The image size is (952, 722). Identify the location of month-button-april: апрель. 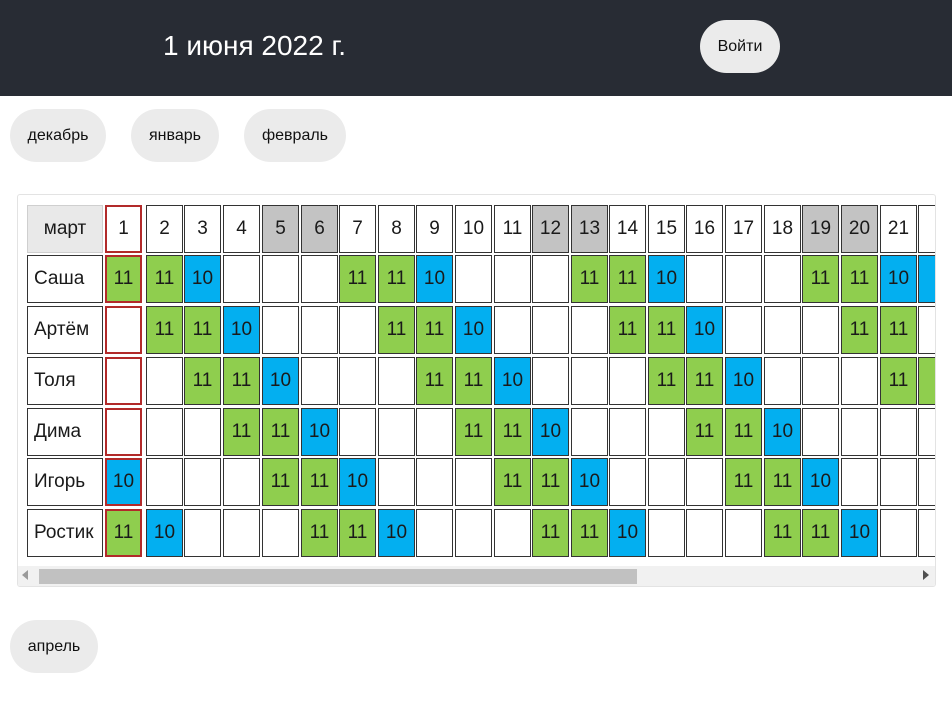
(54, 646).